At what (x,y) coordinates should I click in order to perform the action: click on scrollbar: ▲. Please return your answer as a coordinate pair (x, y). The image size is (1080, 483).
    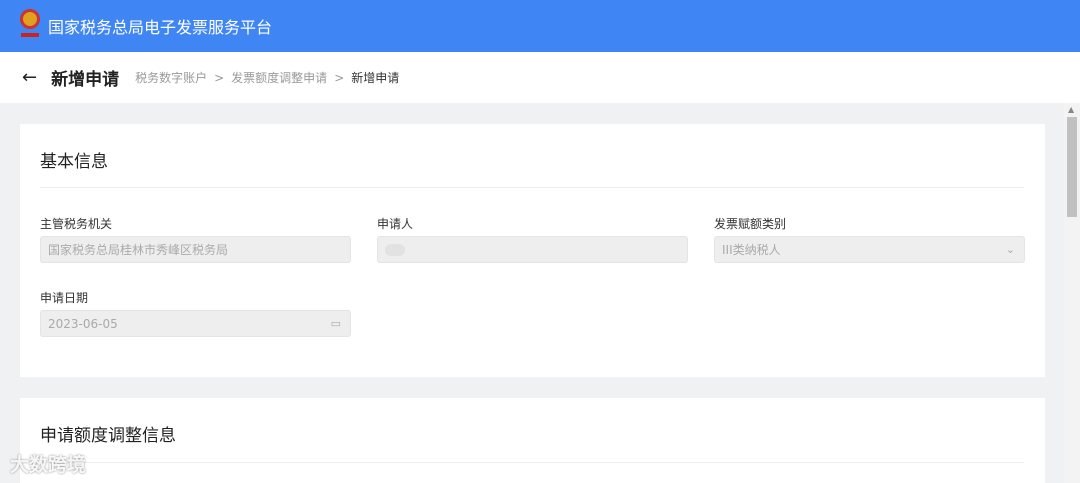
    Looking at the image, I should click on (1072, 293).